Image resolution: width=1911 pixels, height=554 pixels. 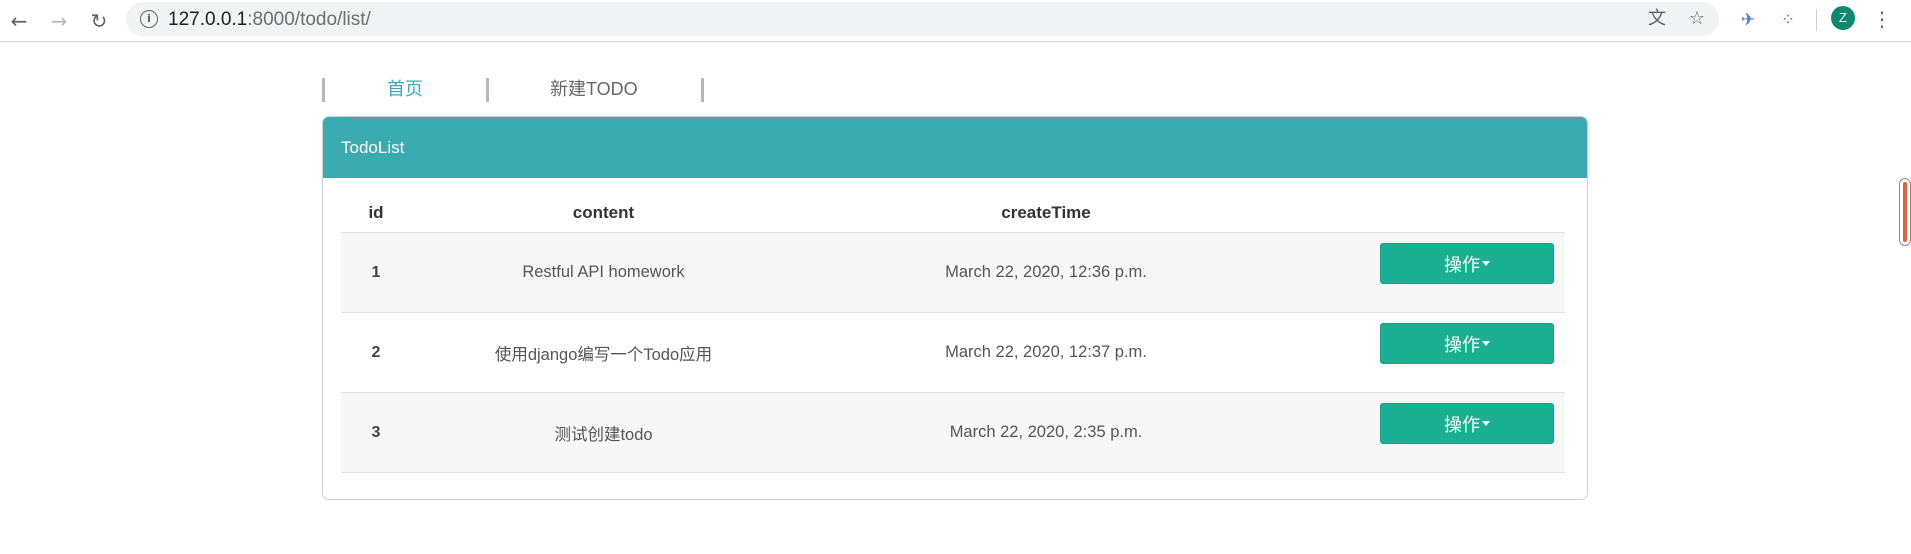 What do you see at coordinates (1046, 352) in the screenshot?
I see `row-create-time: March 22, 2020, 12:37 p.m.` at bounding box center [1046, 352].